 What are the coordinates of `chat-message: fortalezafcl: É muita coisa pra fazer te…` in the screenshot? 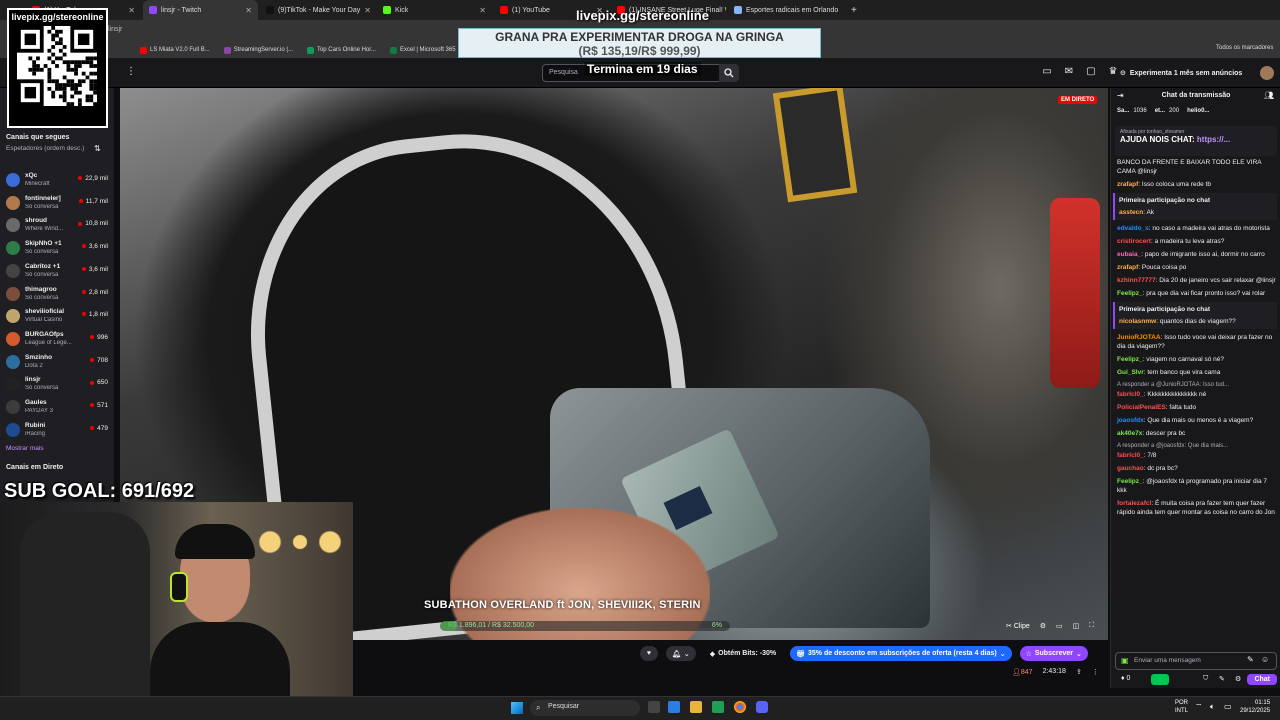 It's located at (1197, 508).